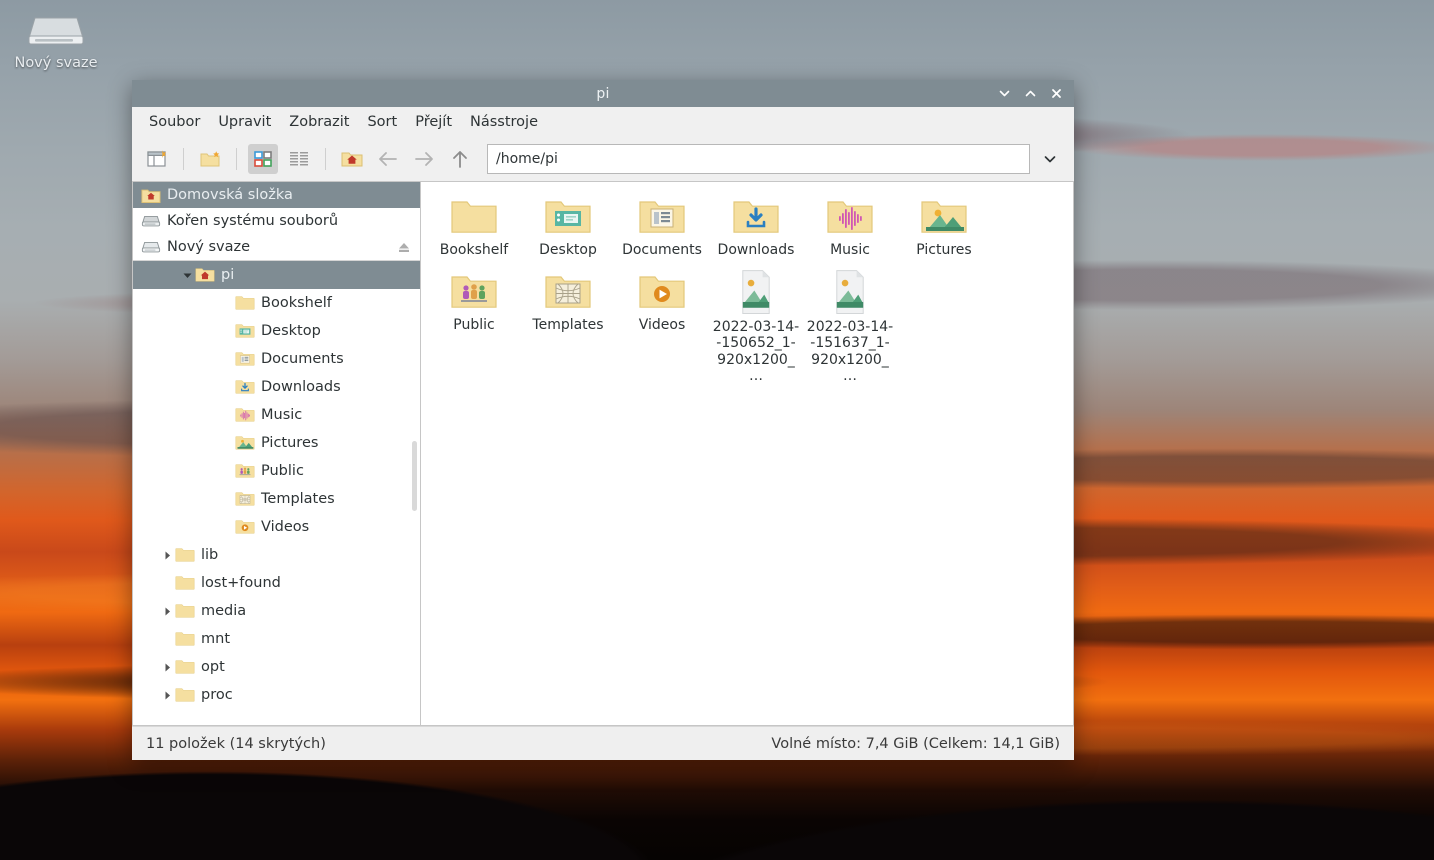  Describe the element at coordinates (662, 291) in the screenshot. I see `folder-videos-icon` at that location.